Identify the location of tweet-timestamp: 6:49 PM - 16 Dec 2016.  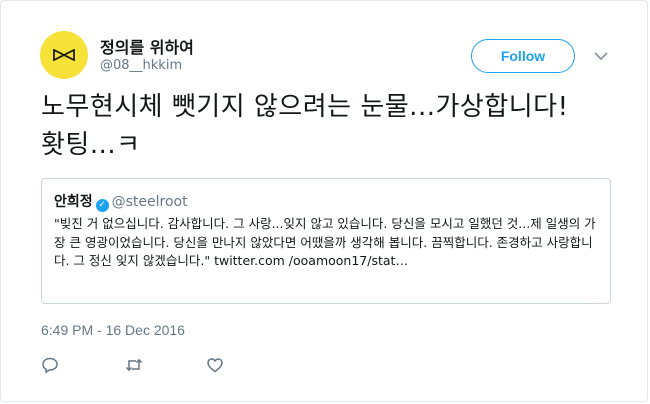
(113, 330).